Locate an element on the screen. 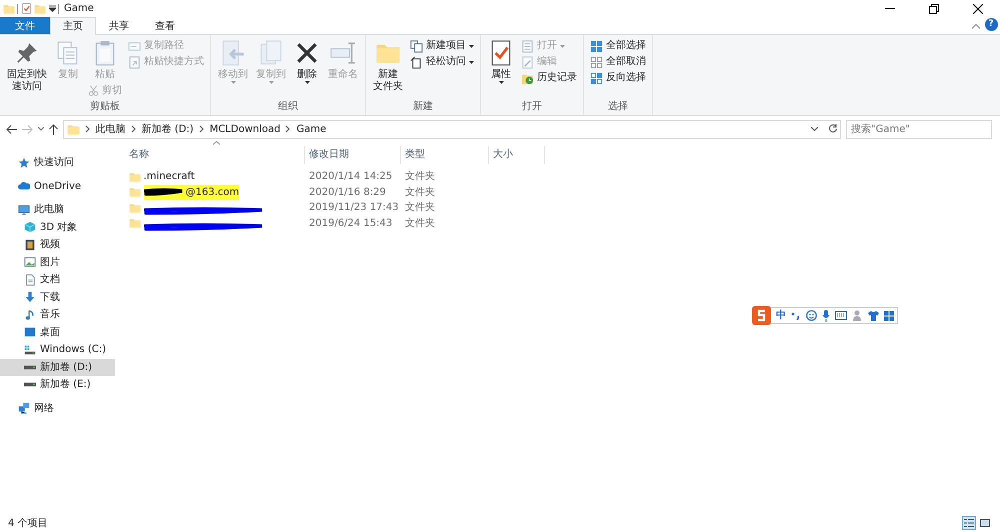 The width and height of the screenshot is (1000, 532). ribbon-button: 全部取消 is located at coordinates (618, 62).